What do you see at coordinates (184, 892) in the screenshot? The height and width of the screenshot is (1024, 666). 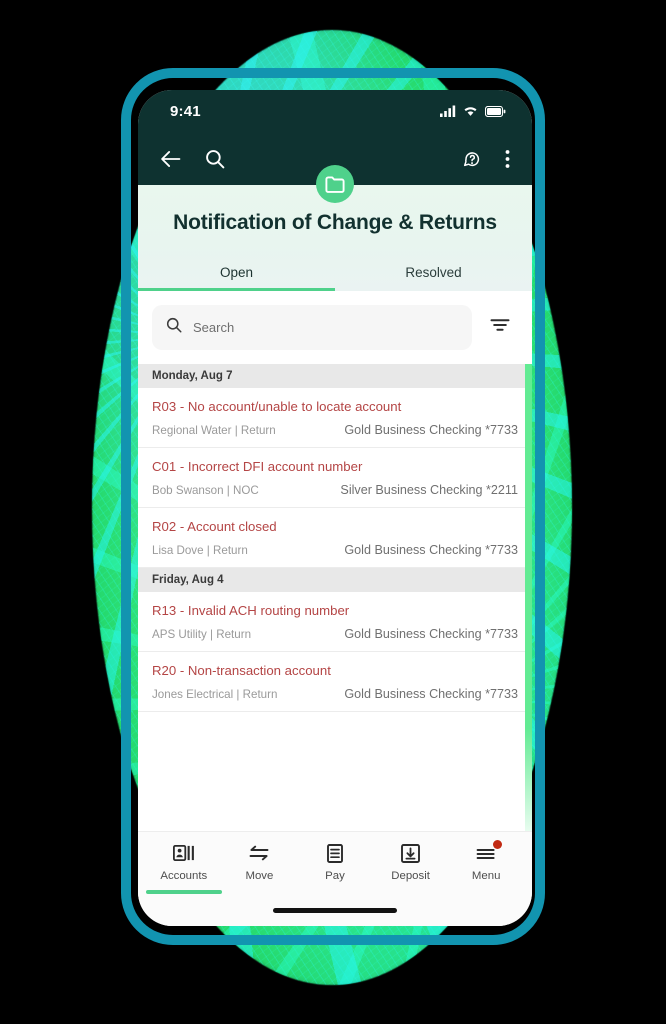 I see `nav-active-indicator` at bounding box center [184, 892].